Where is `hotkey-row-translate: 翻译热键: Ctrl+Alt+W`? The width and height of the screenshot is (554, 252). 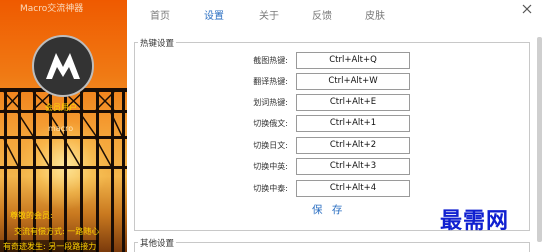
hotkey-row-translate: 翻译热键: Ctrl+Alt+W is located at coordinates (277, 81).